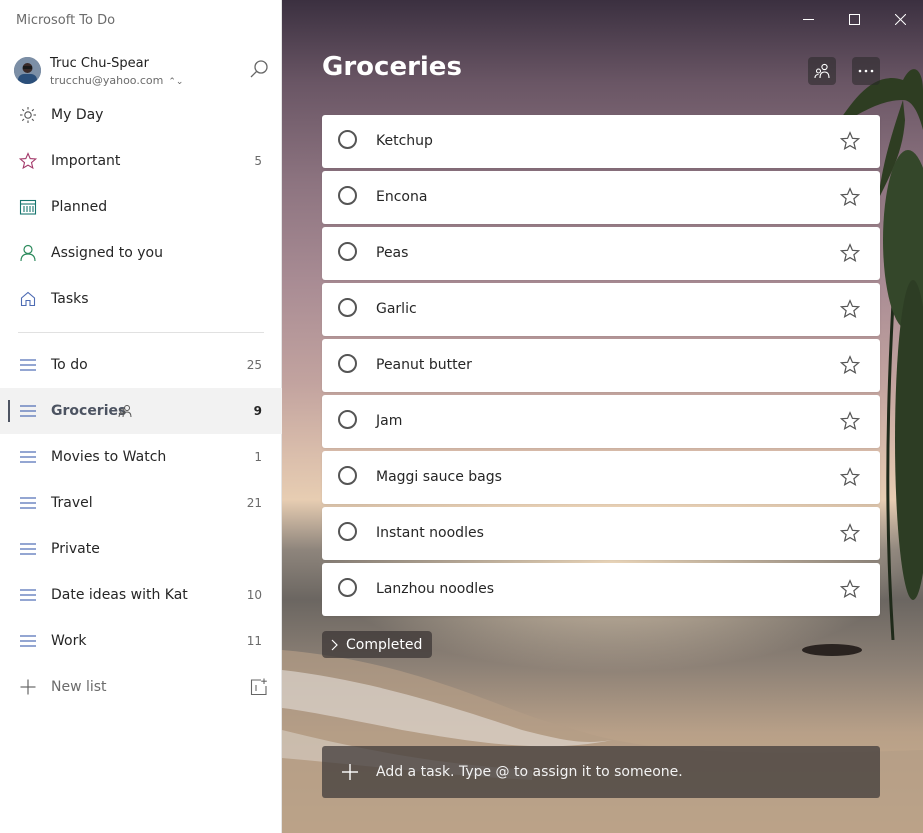 The height and width of the screenshot is (833, 923). Describe the element at coordinates (9, 411) in the screenshot. I see `selected-indicator` at that location.